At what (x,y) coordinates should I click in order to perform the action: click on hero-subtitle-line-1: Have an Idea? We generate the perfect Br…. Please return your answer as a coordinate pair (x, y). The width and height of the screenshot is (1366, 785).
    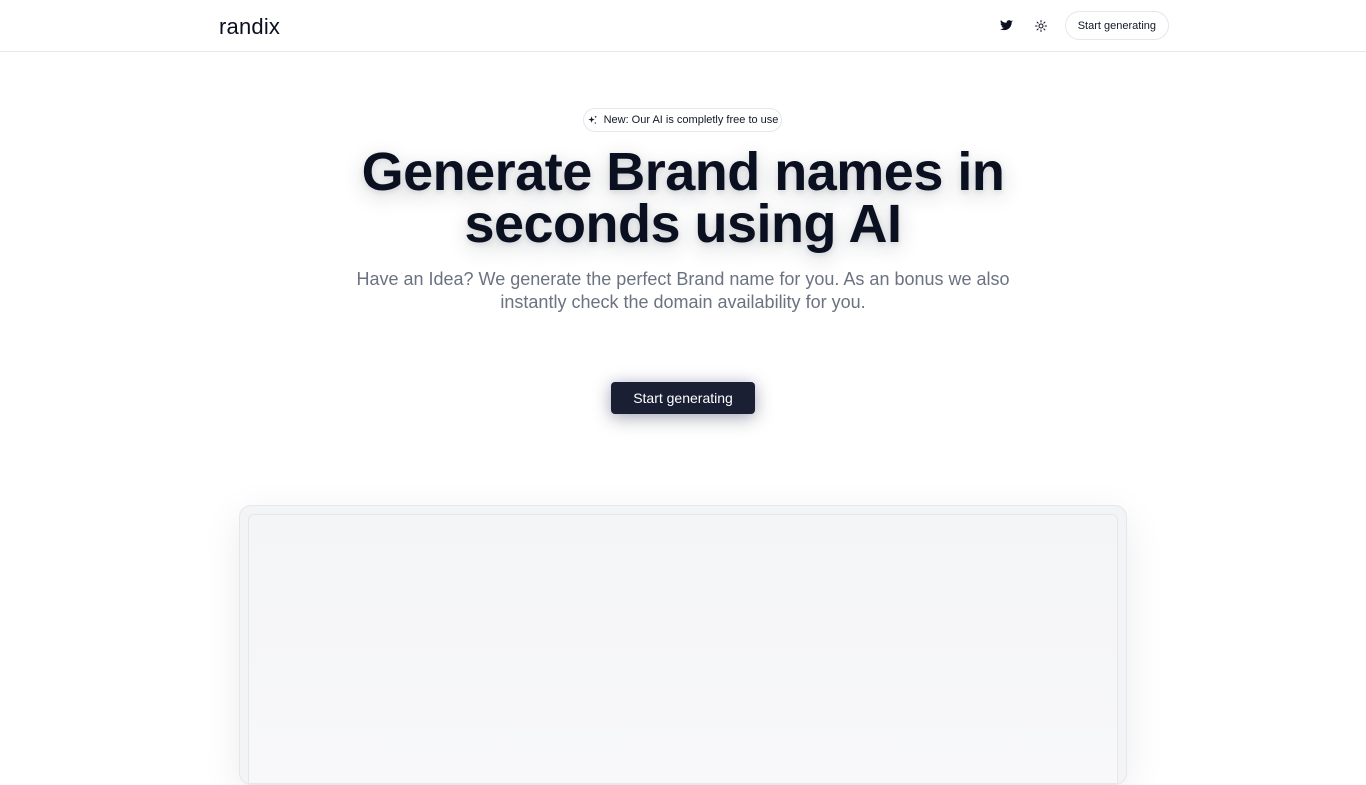
    Looking at the image, I should click on (683, 279).